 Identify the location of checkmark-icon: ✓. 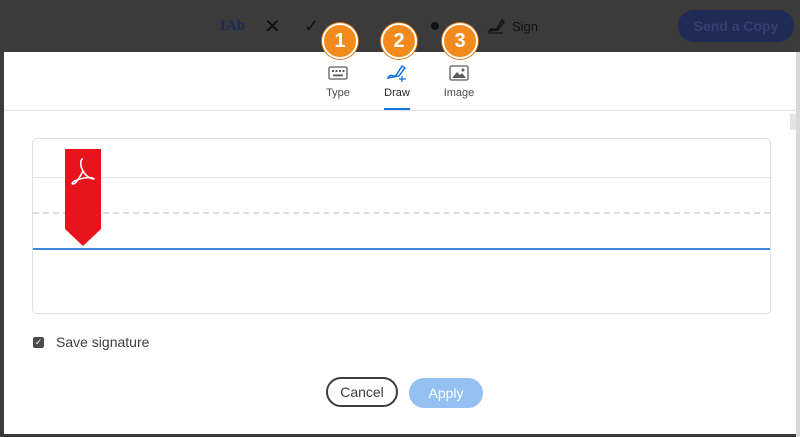
(38, 341).